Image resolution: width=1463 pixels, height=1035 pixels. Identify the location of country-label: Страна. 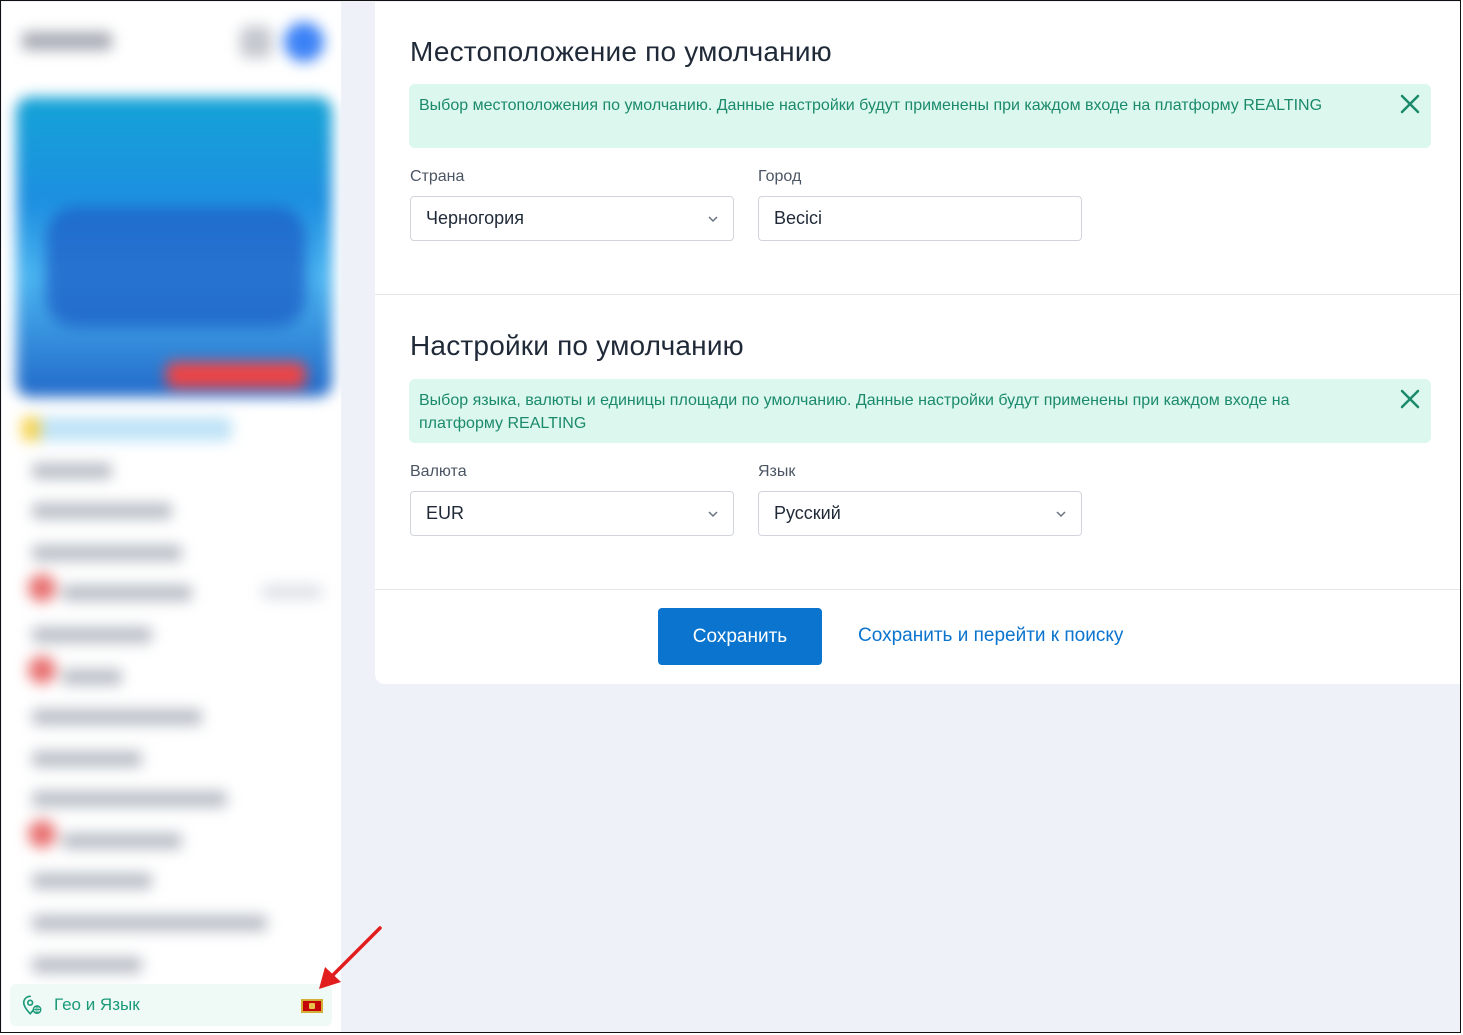
(437, 176).